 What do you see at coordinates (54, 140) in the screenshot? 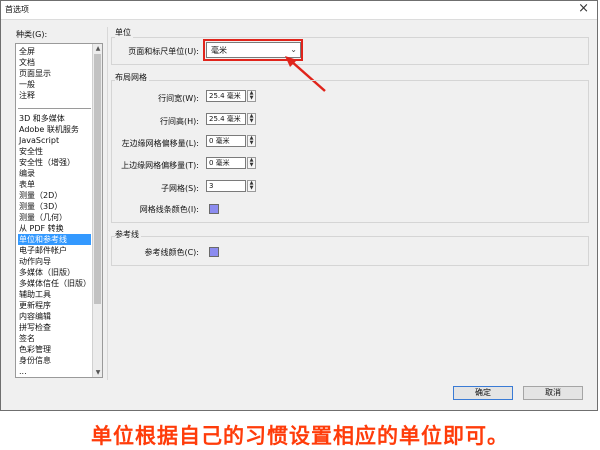
I see `category-item: JavaScript` at bounding box center [54, 140].